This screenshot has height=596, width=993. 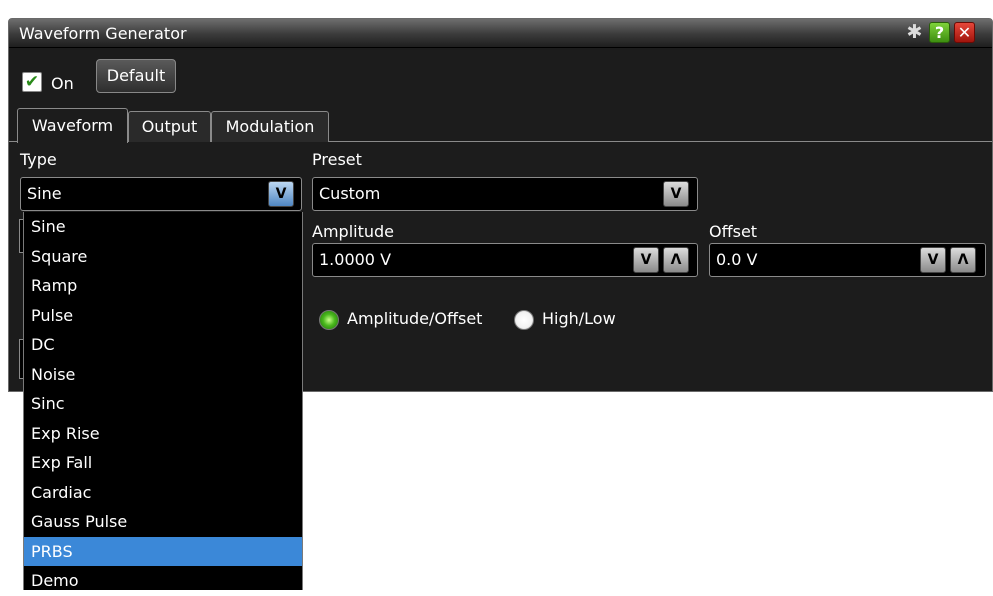 I want to click on amplitude-offset-label: Amplitude/Offset, so click(x=415, y=318).